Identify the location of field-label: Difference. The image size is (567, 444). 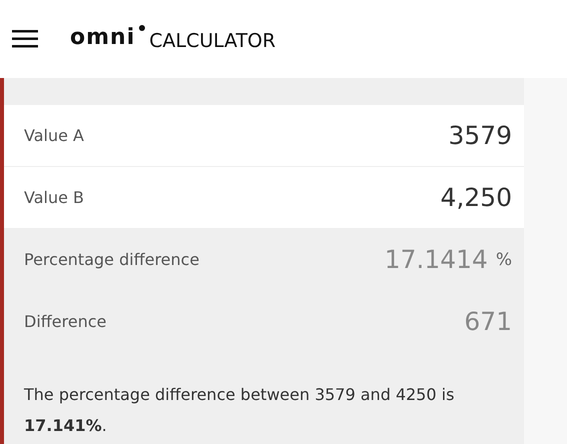
(65, 321).